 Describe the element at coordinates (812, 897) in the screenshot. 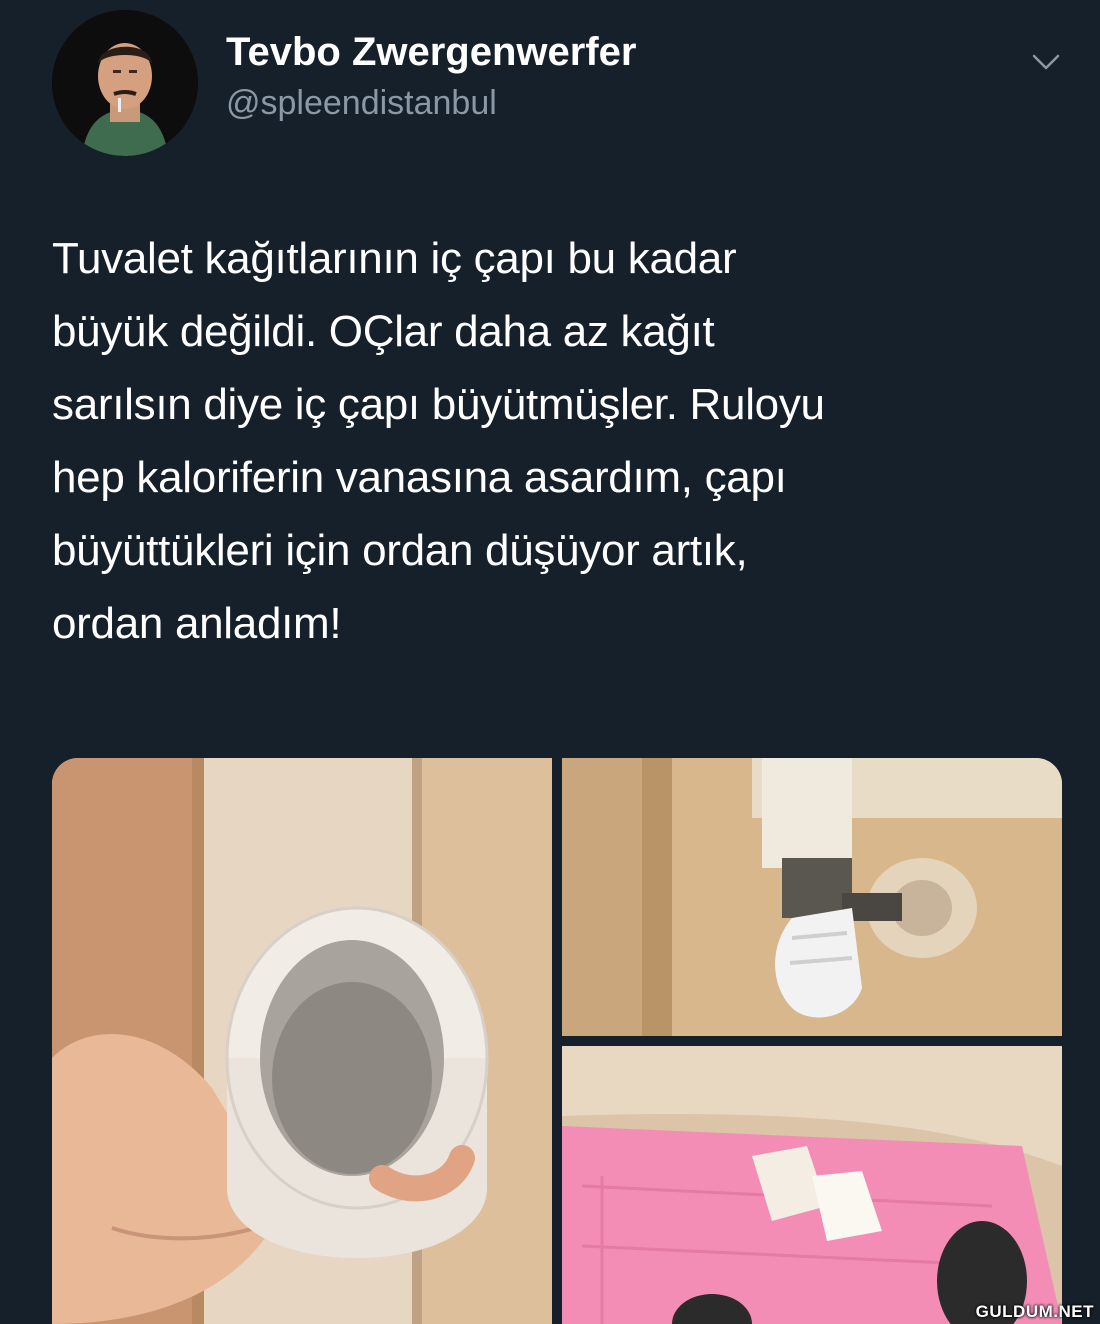

I see `tweet-photo-radiator-valve` at that location.